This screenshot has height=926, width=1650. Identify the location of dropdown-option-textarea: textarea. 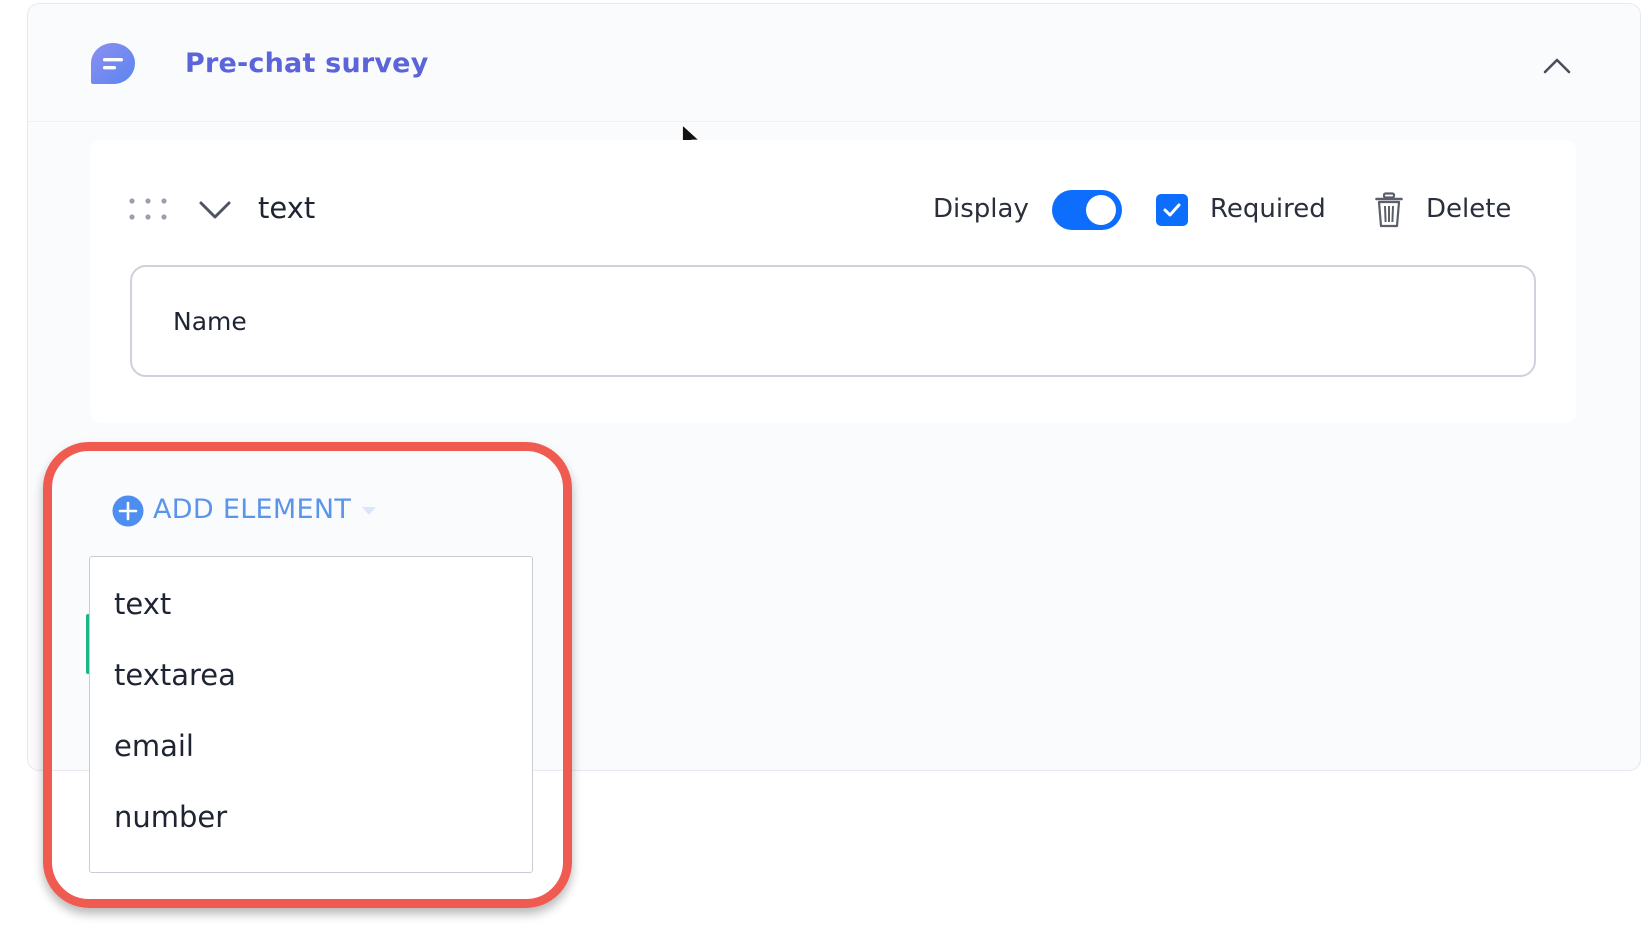
(175, 675).